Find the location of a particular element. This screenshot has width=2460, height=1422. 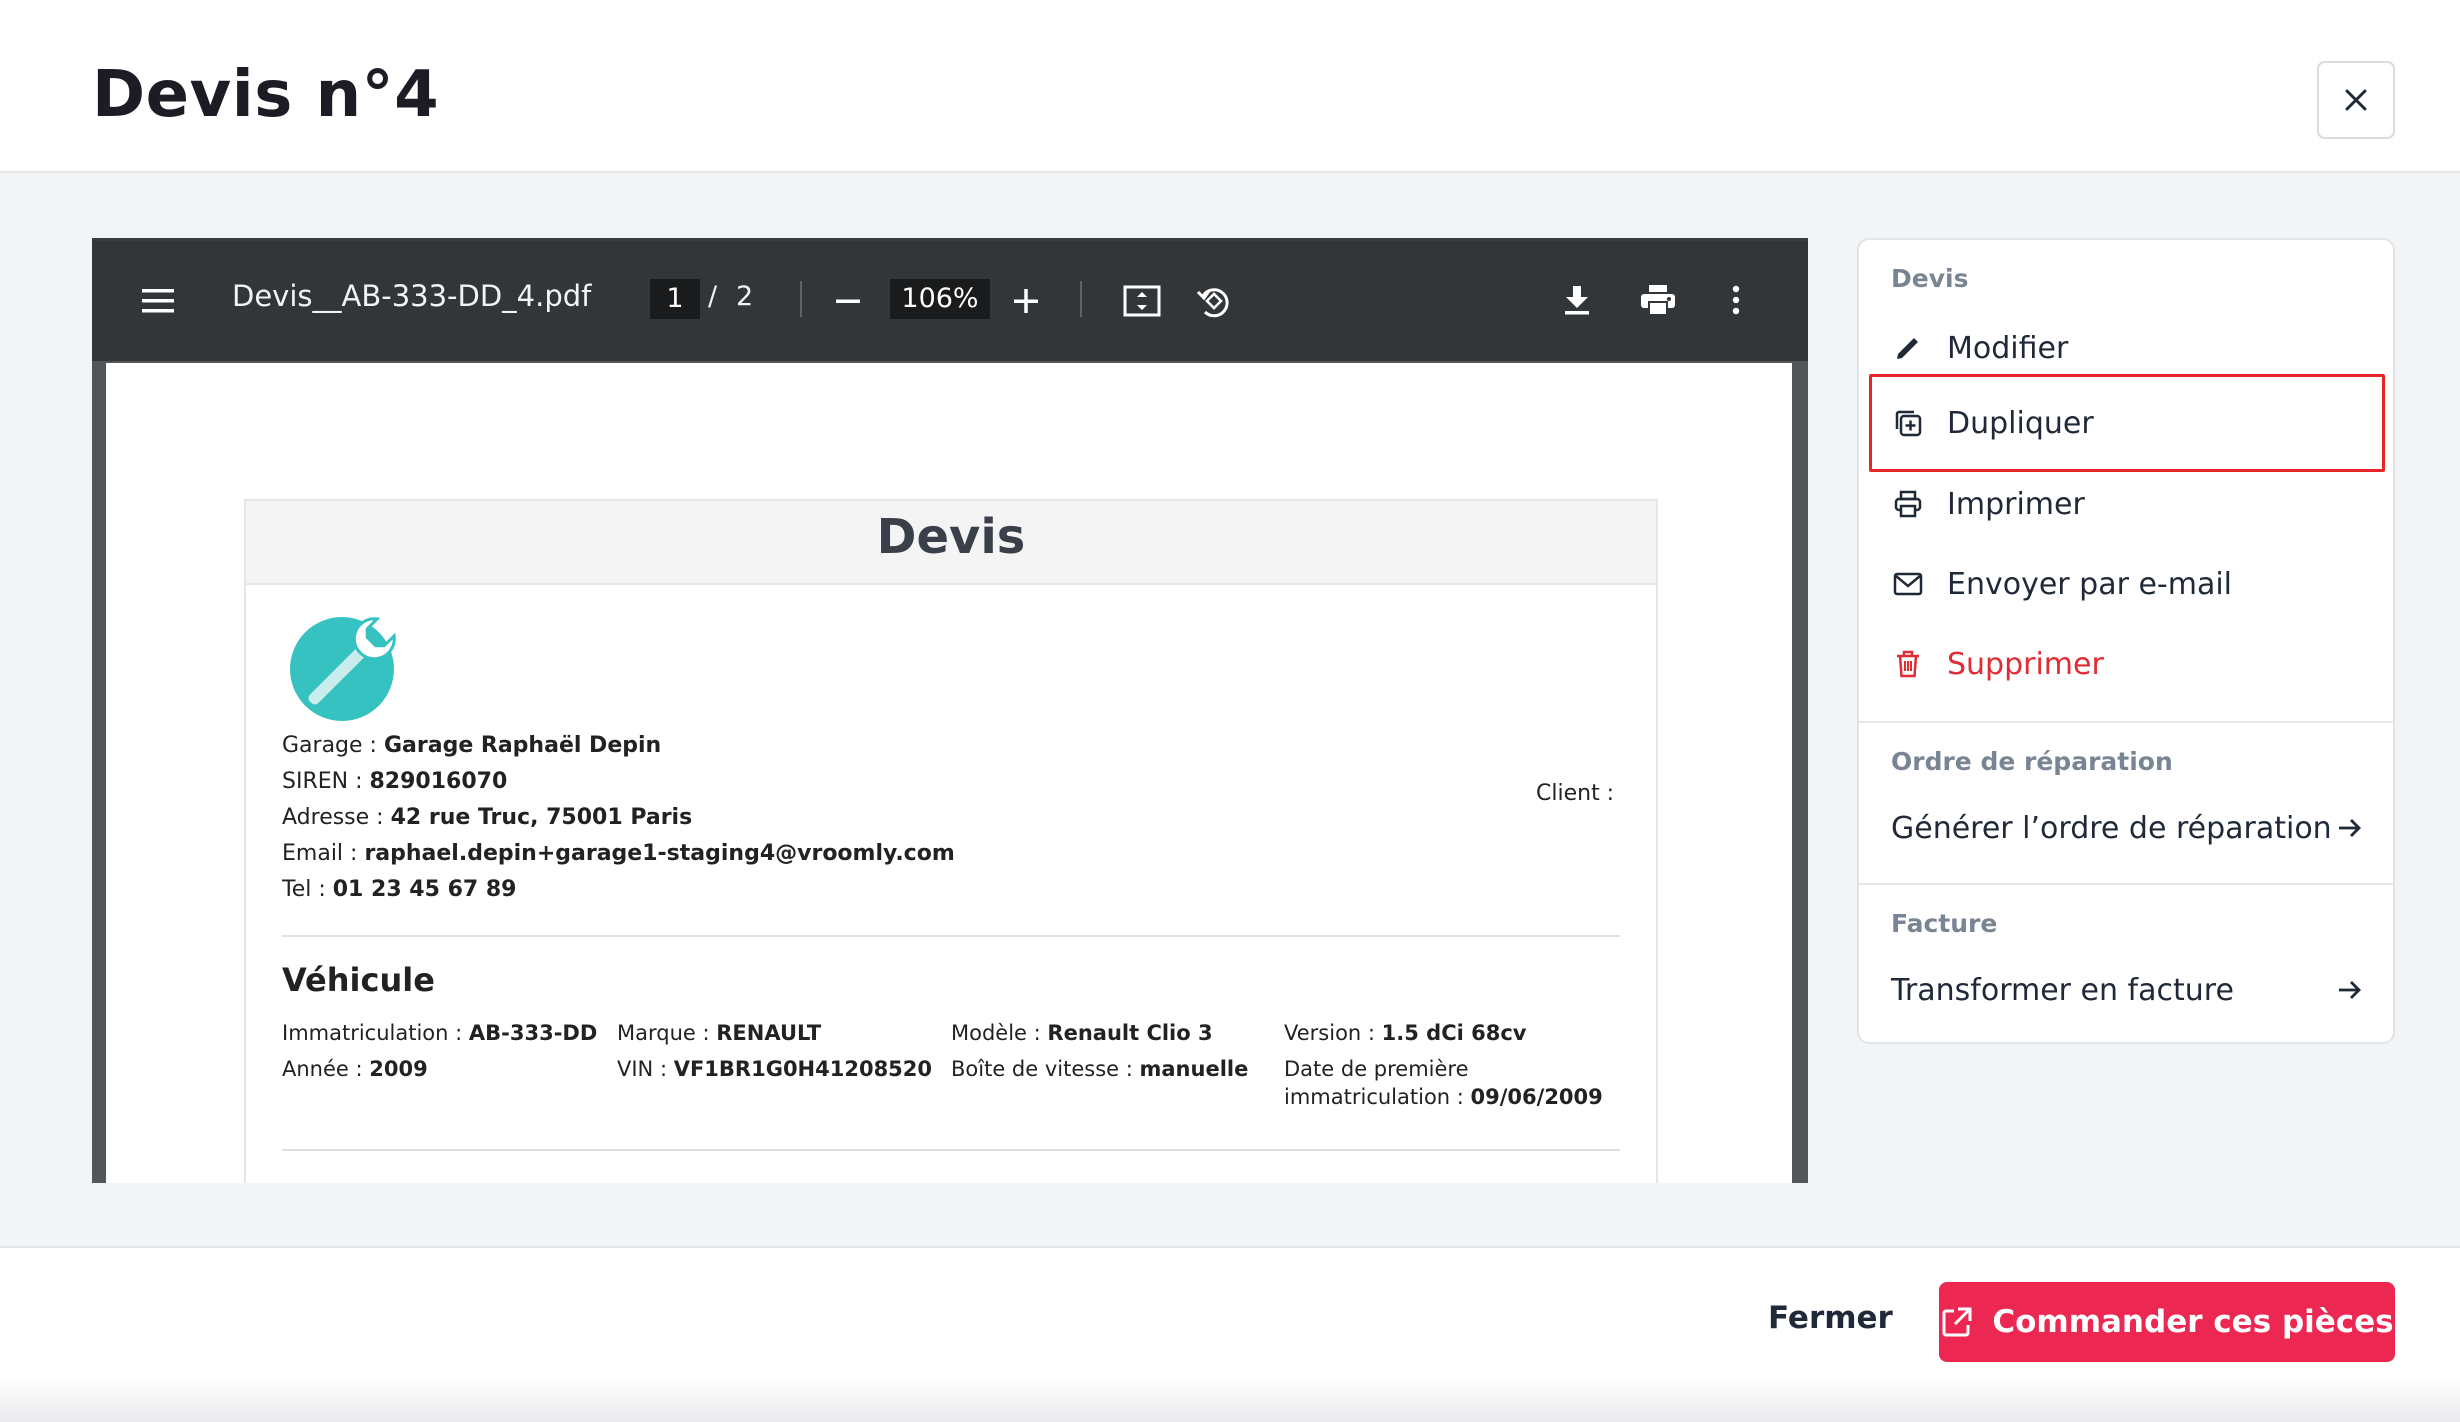

rotate-button is located at coordinates (1214, 301).